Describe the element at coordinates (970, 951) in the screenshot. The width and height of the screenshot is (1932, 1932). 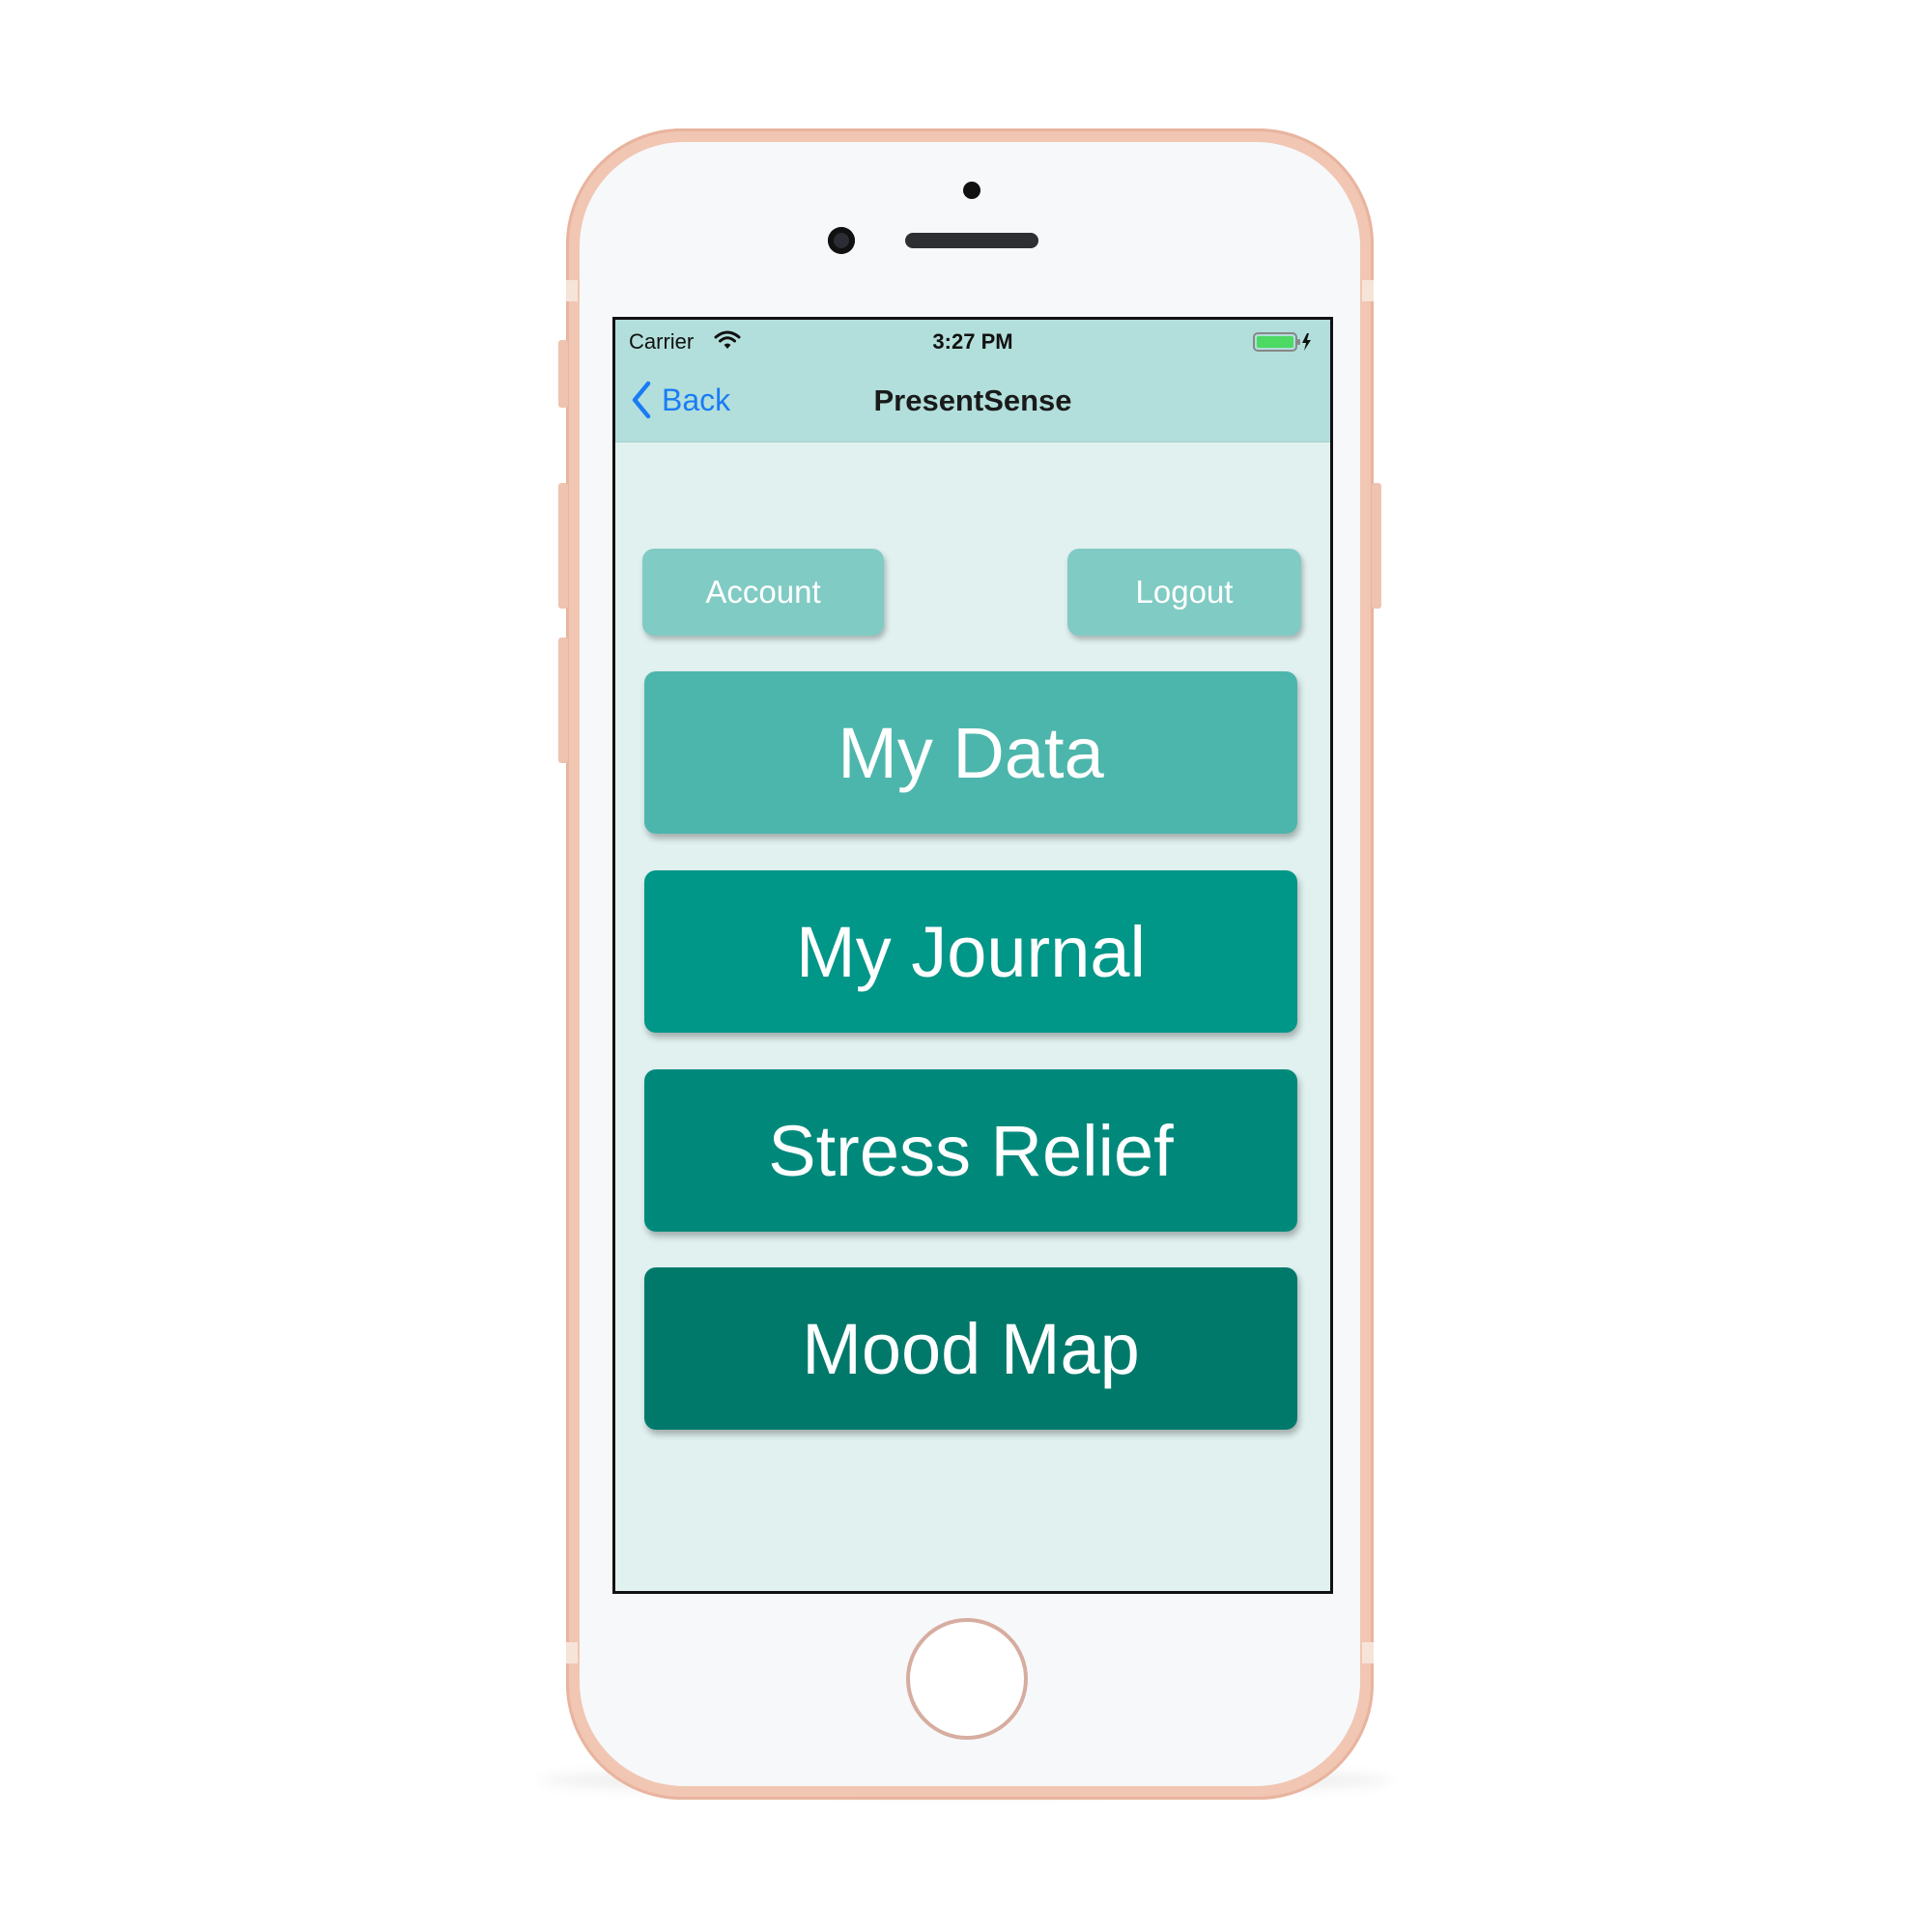
I see `my-journal-button: My Journal` at that location.